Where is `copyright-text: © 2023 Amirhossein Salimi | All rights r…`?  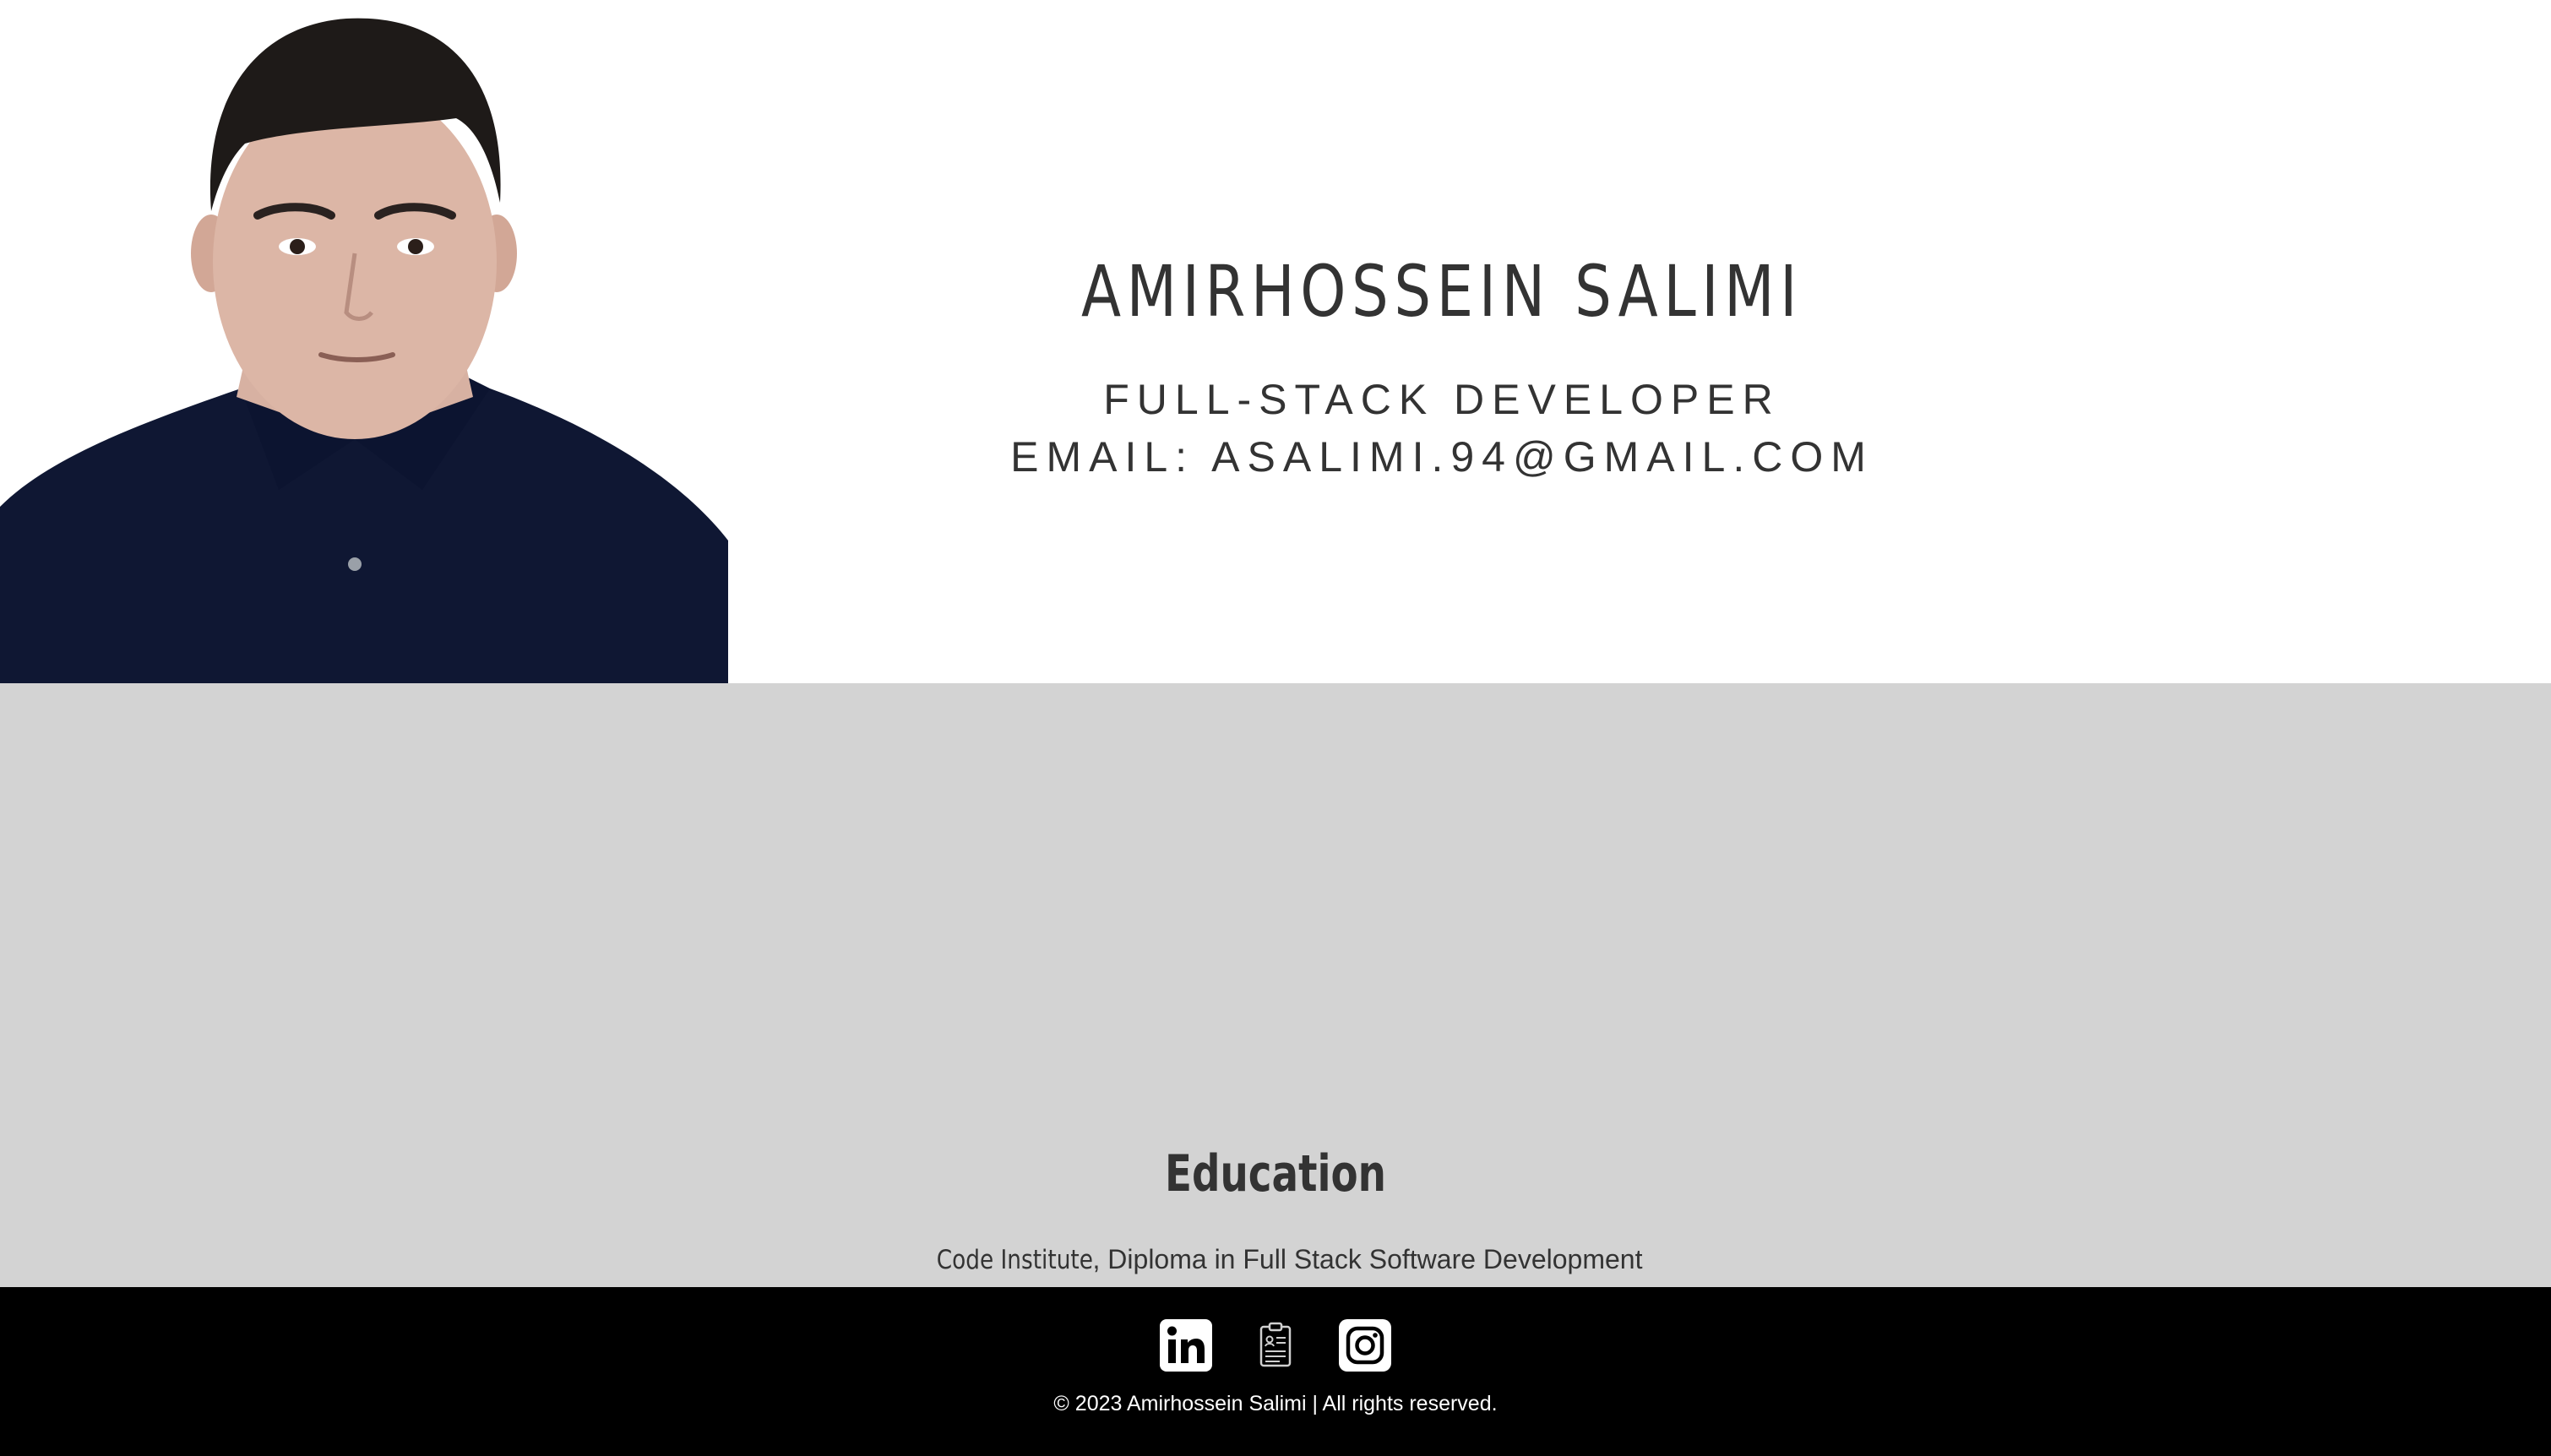 copyright-text: © 2023 Amirhossein Salimi | All rights r… is located at coordinates (1275, 1404).